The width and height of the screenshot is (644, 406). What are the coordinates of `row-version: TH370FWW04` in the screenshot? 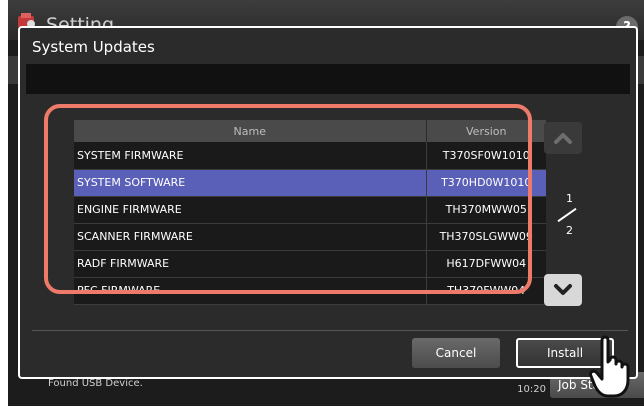 It's located at (486, 291).